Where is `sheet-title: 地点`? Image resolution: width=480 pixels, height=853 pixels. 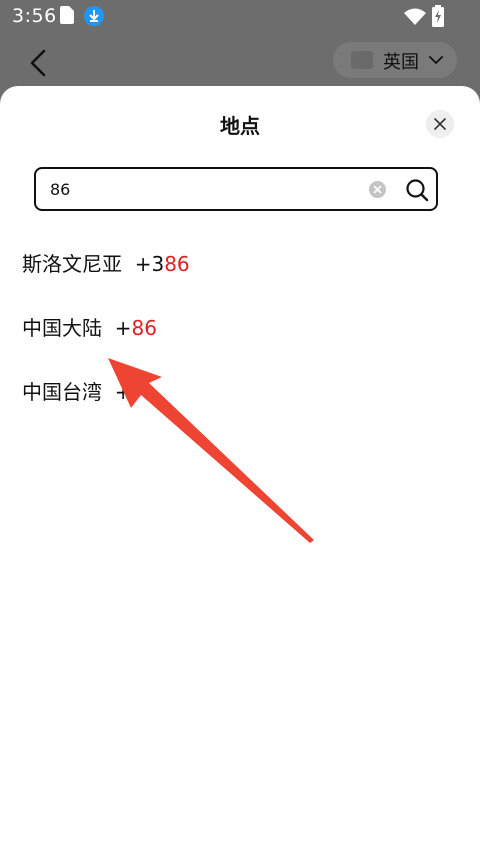 sheet-title: 地点 is located at coordinates (240, 126).